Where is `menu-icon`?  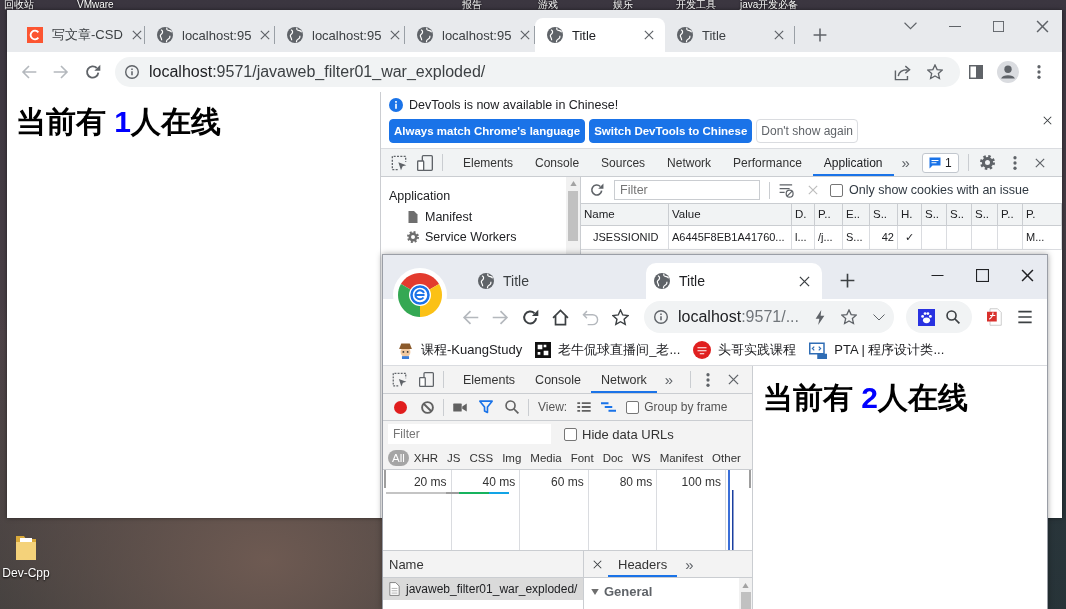
menu-icon is located at coordinates (1025, 317).